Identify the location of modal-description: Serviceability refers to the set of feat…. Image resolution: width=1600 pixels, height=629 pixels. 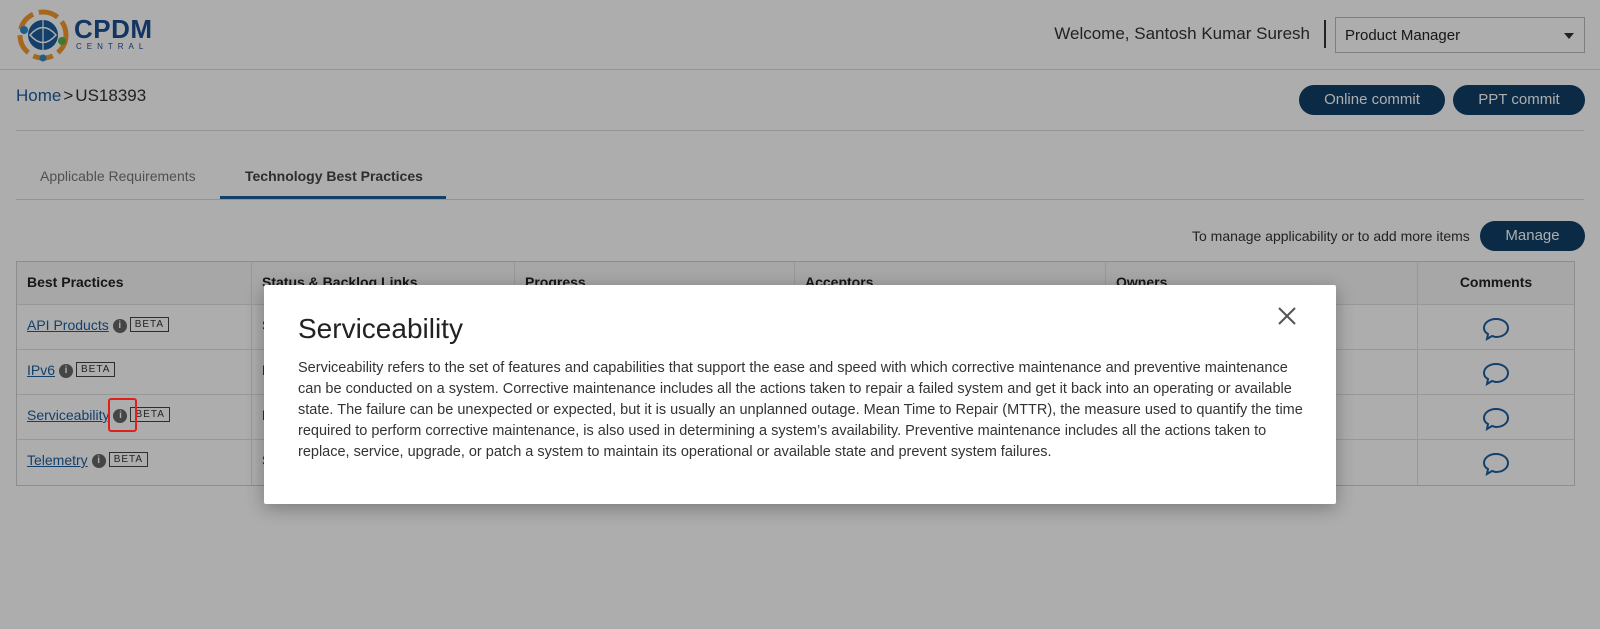
(800, 410).